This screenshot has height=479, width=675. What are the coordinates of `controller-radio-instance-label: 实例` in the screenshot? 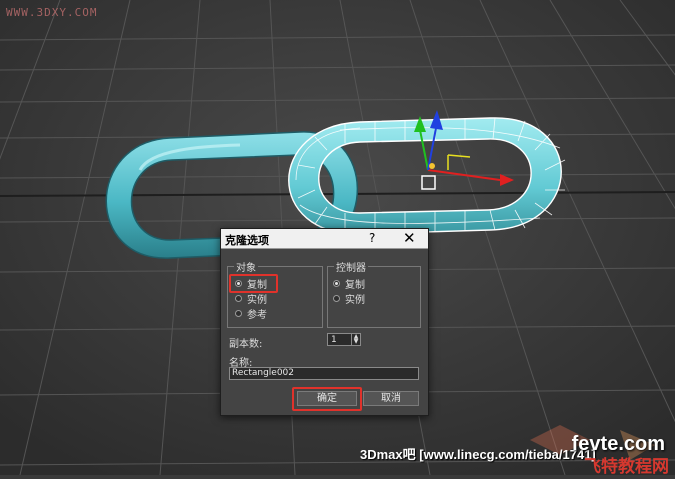 It's located at (355, 300).